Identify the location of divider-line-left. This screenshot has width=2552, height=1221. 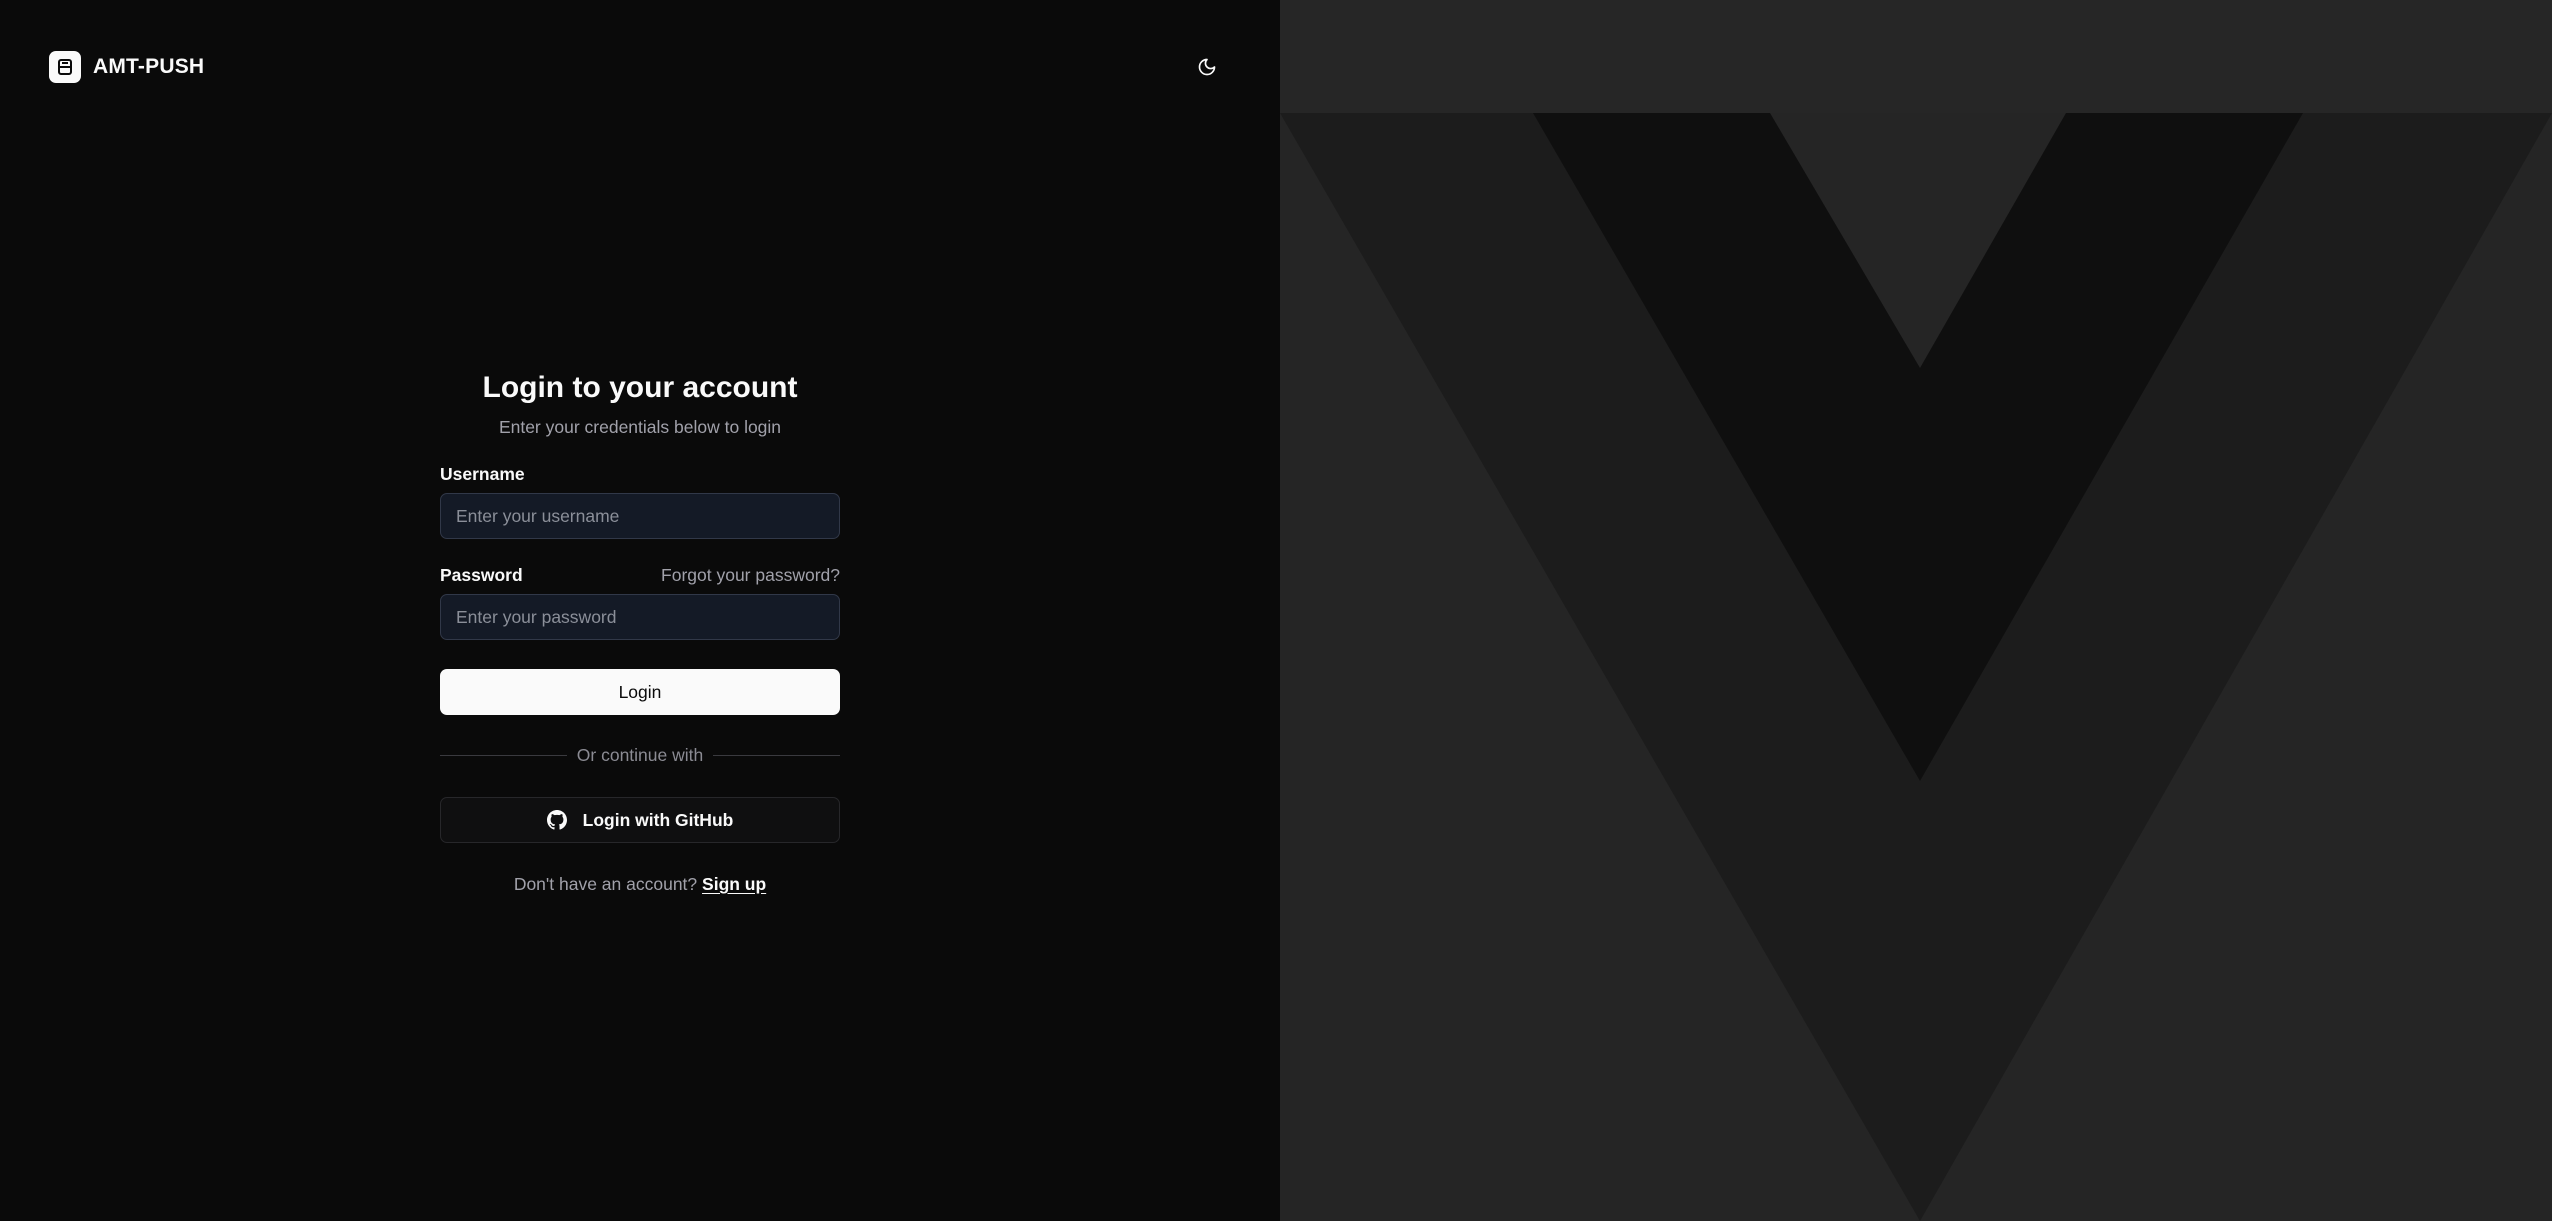
(503, 755).